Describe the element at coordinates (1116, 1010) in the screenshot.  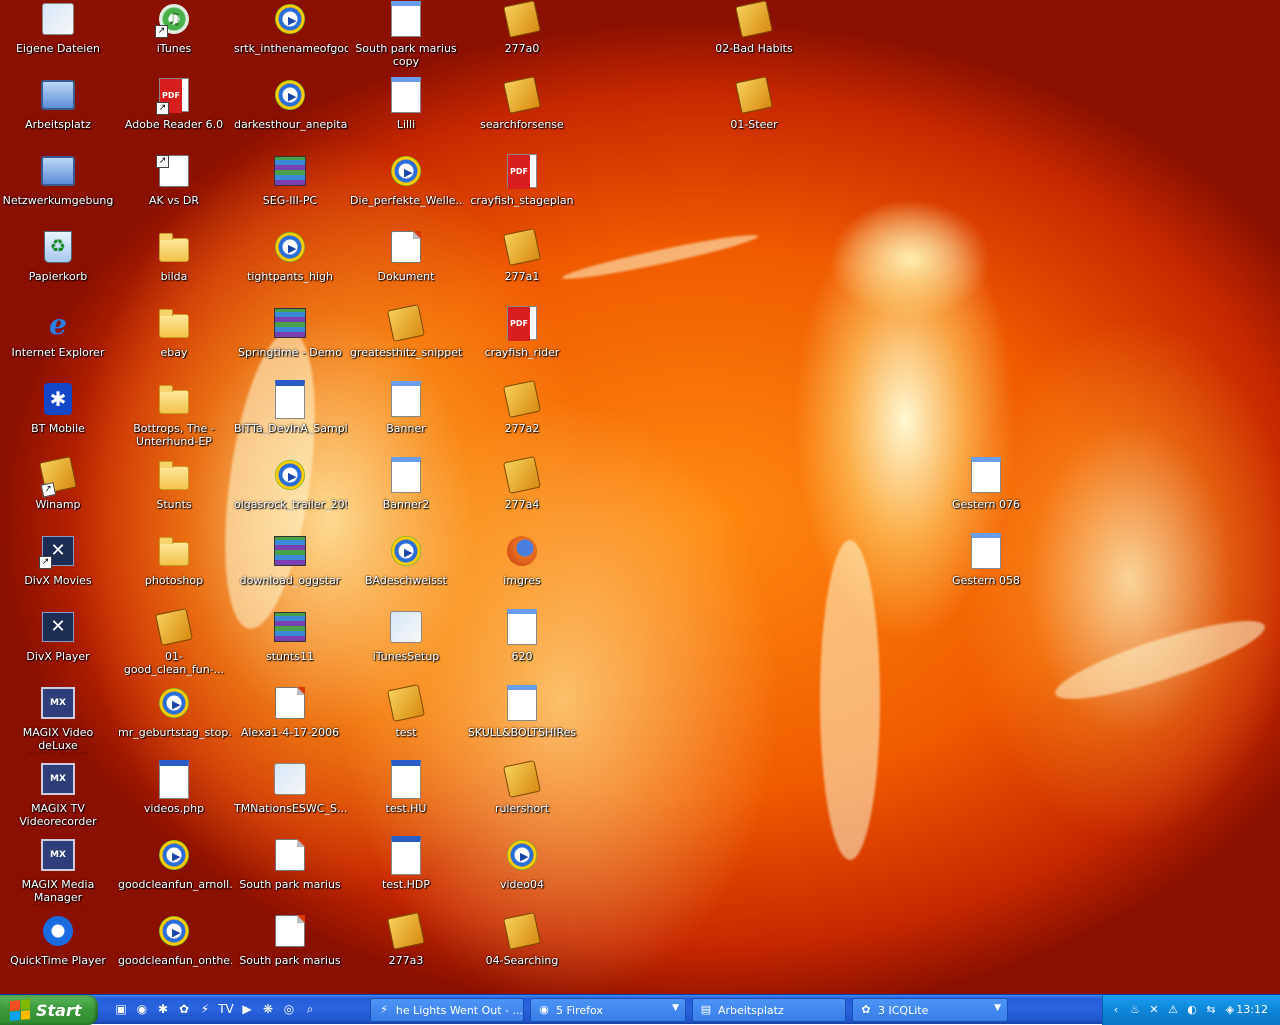
I see `tray-arrow-icon: ‹` at that location.